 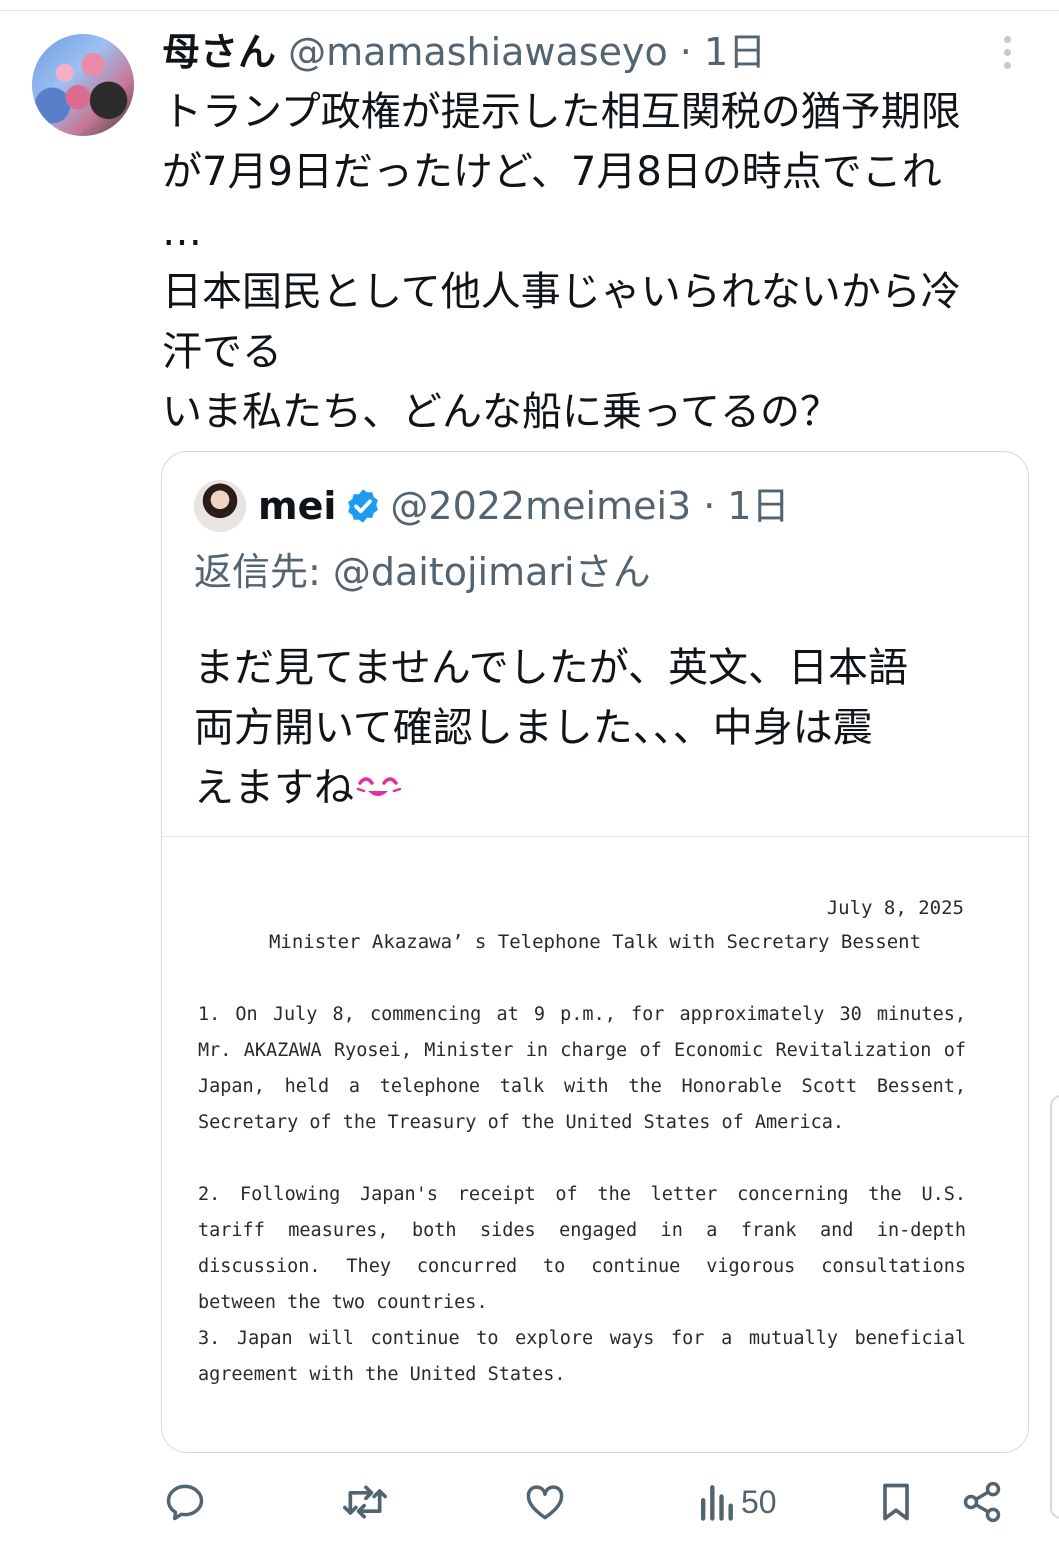 I want to click on bookmark-button, so click(x=896, y=1502).